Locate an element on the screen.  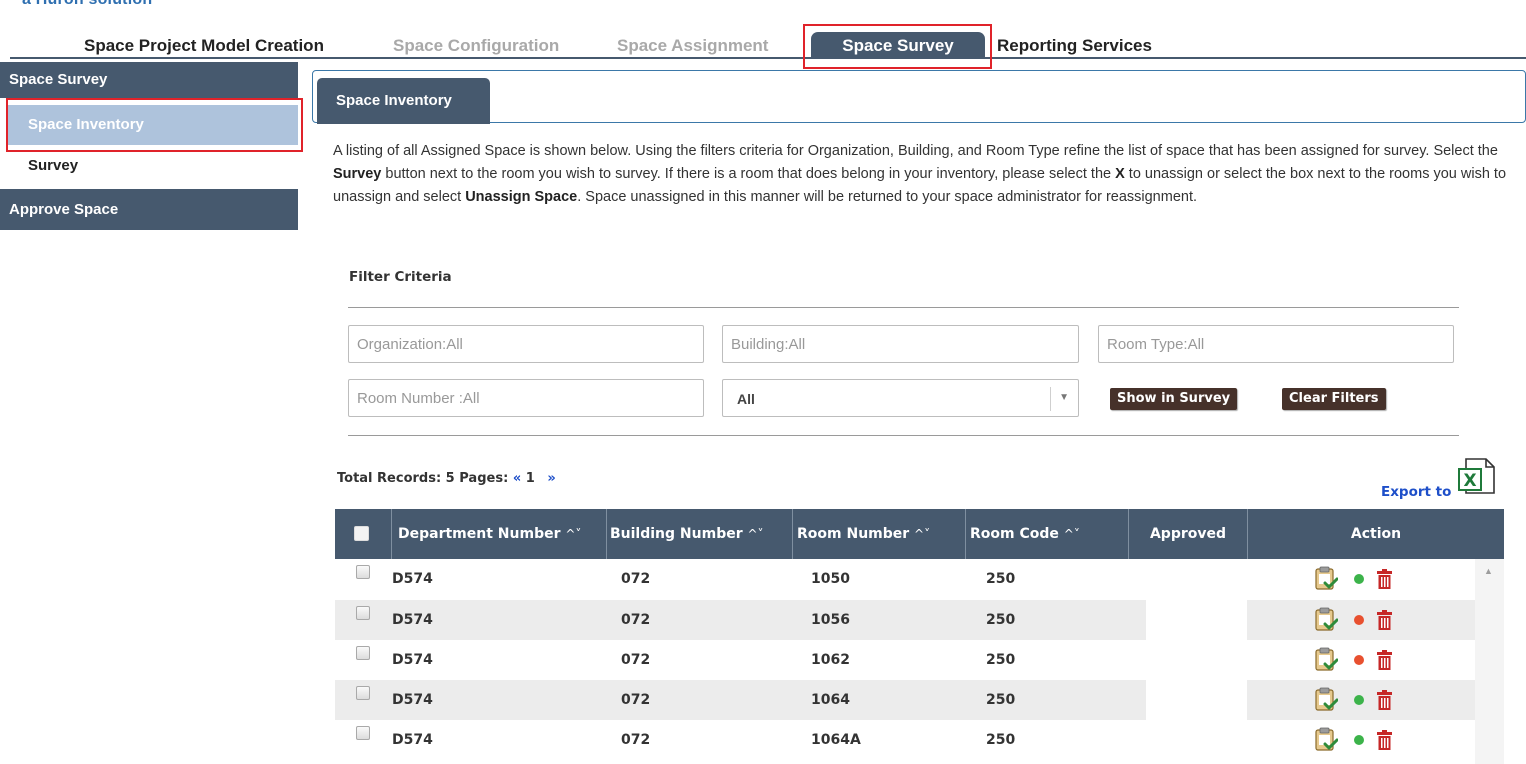
select-all-checkbox is located at coordinates (361, 533).